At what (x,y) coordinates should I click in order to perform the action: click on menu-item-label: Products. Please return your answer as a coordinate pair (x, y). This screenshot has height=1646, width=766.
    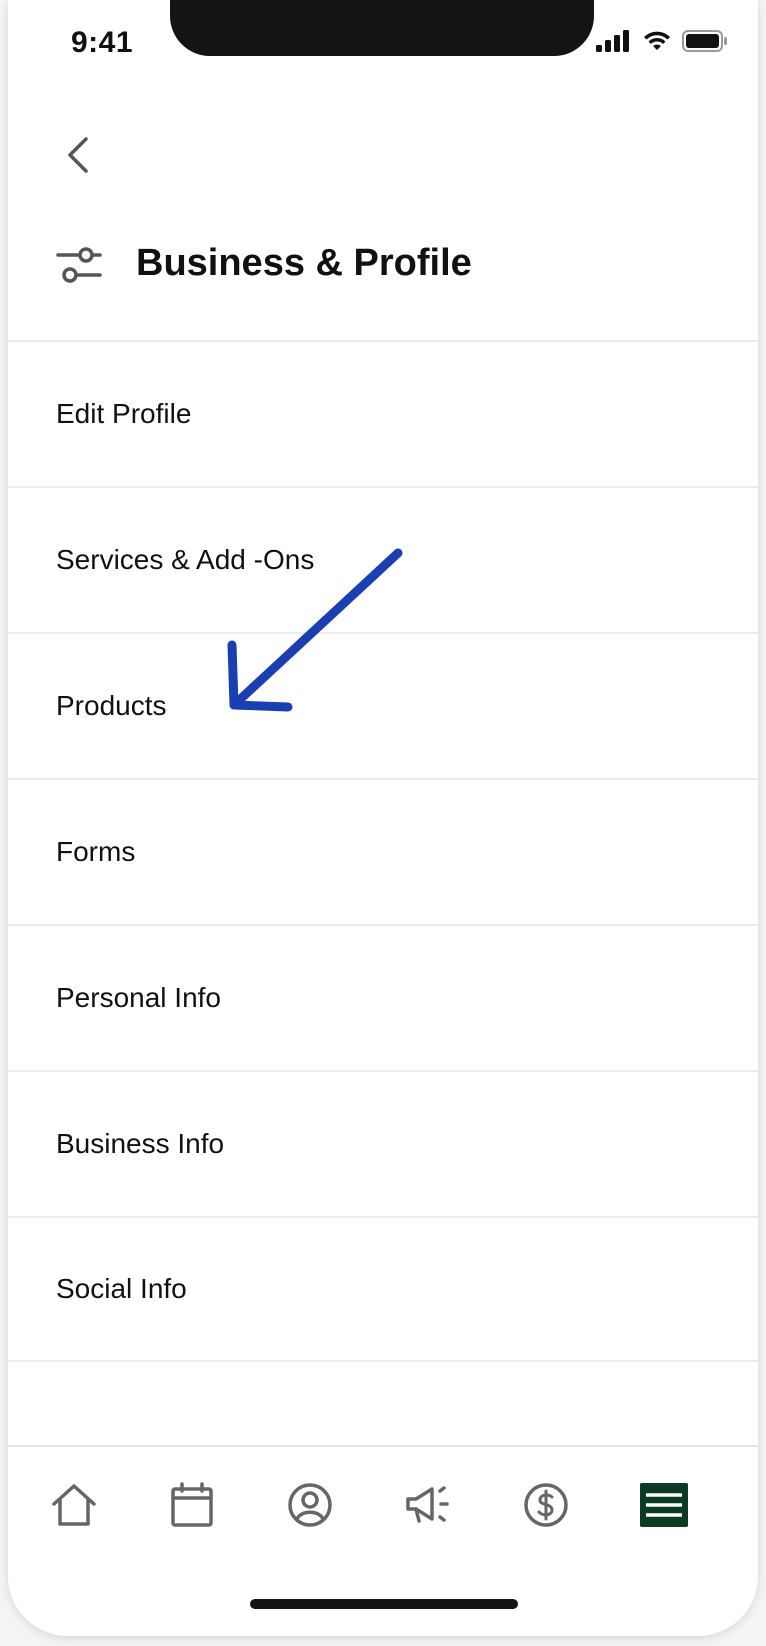
    Looking at the image, I should click on (111, 705).